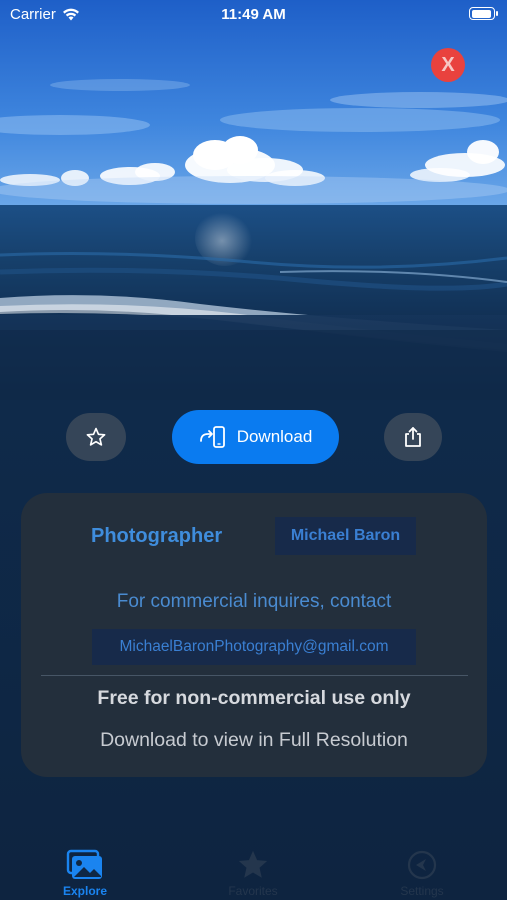 The width and height of the screenshot is (507, 900). What do you see at coordinates (254, 675) in the screenshot?
I see `divider` at bounding box center [254, 675].